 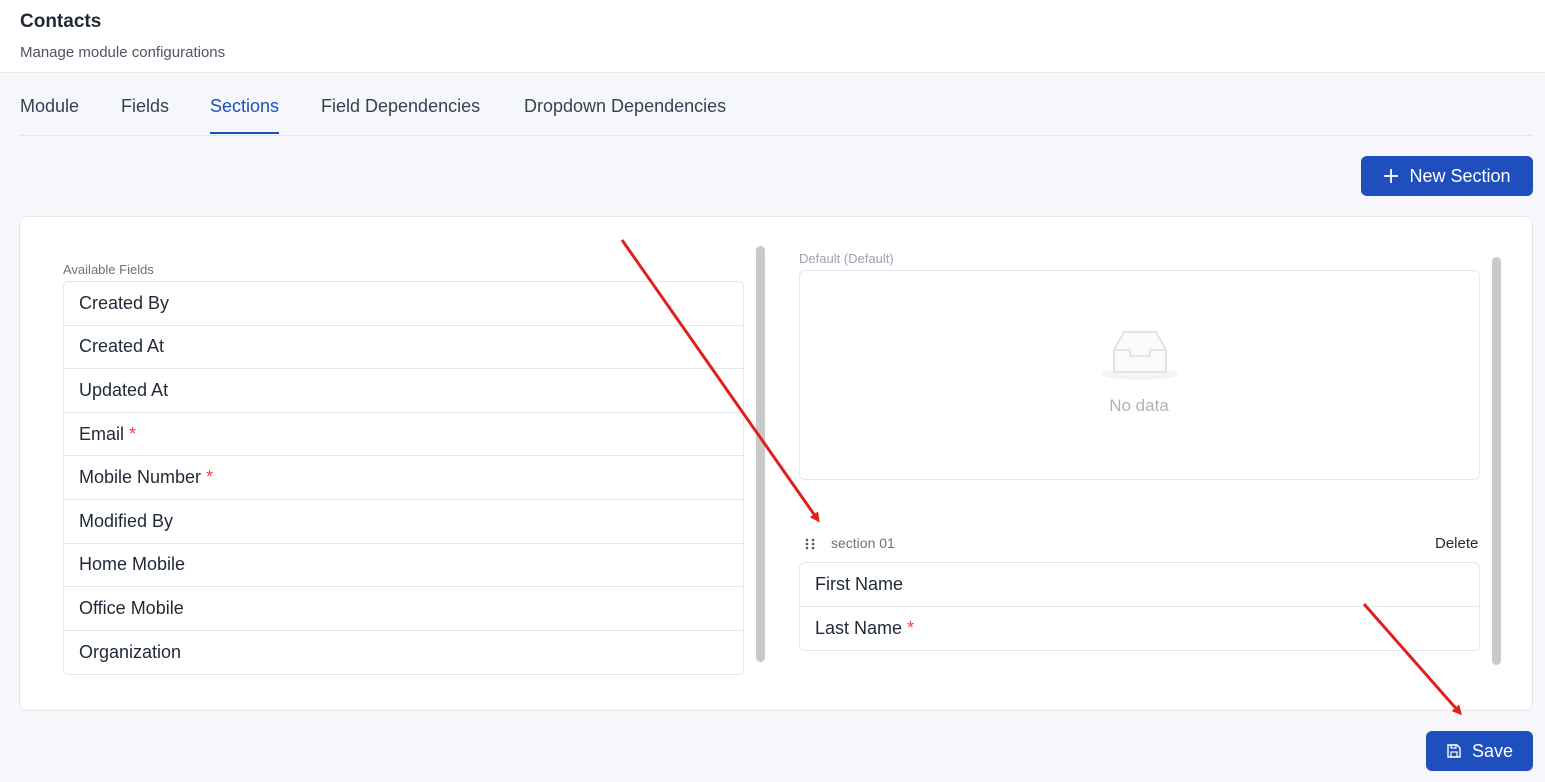 I want to click on available-field-item: Created At, so click(x=403, y=348).